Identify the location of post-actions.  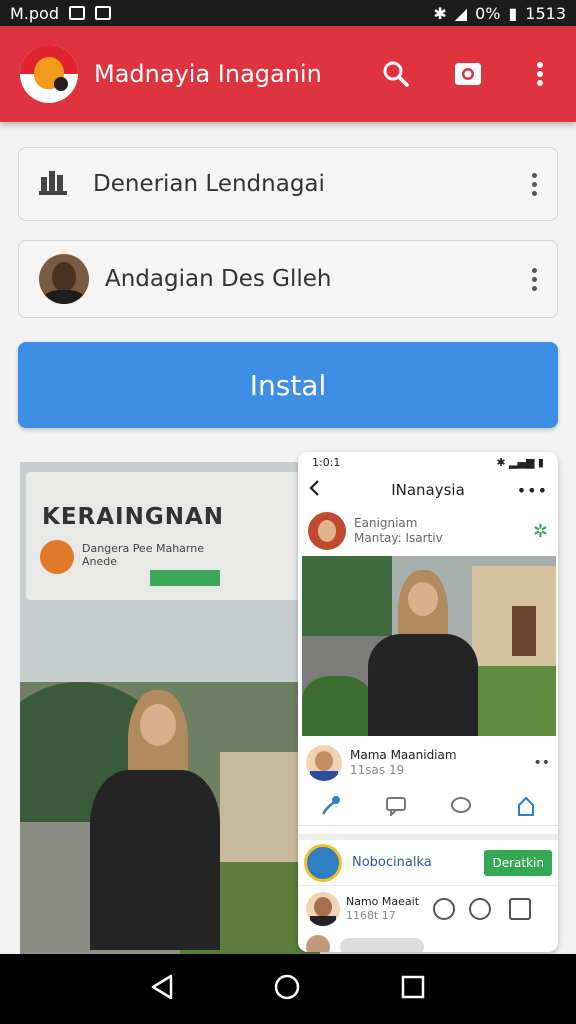
(428, 808).